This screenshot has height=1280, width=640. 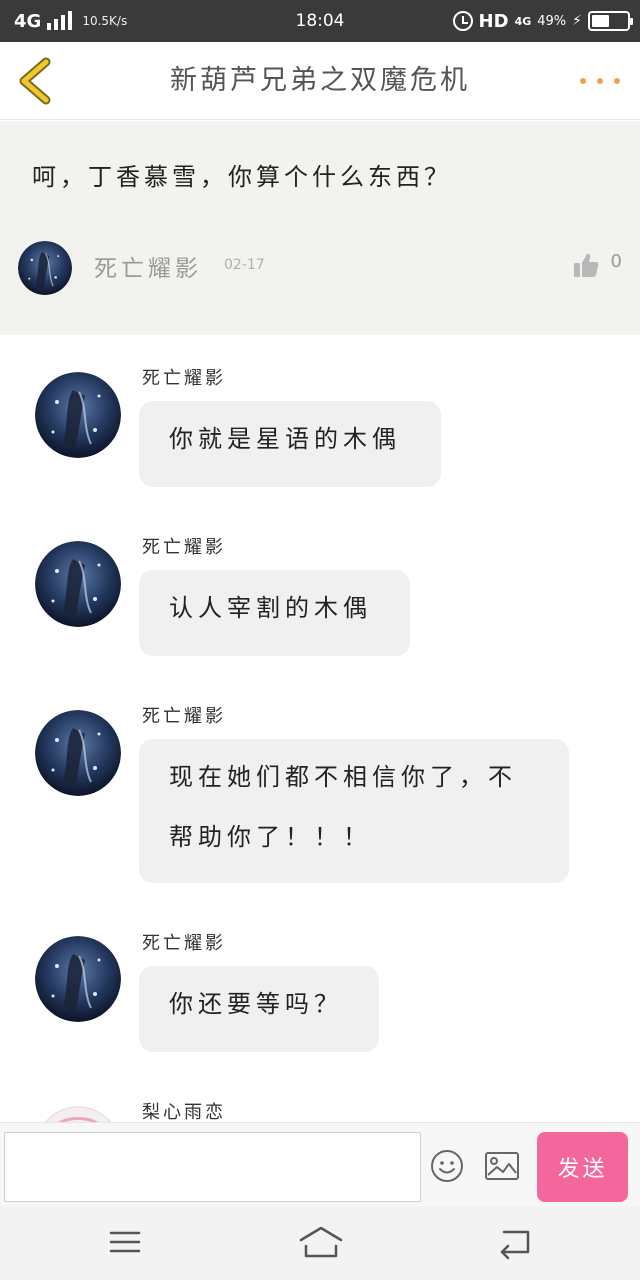 I want to click on like-button, so click(x=586, y=265).